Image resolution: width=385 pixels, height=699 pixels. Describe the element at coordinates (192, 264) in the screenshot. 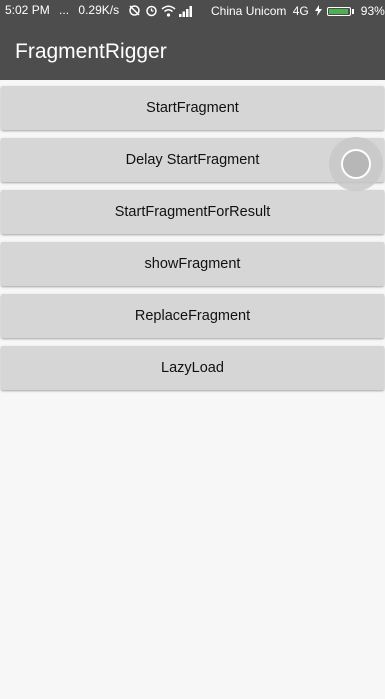

I see `show-fragment-button: showFragment` at that location.